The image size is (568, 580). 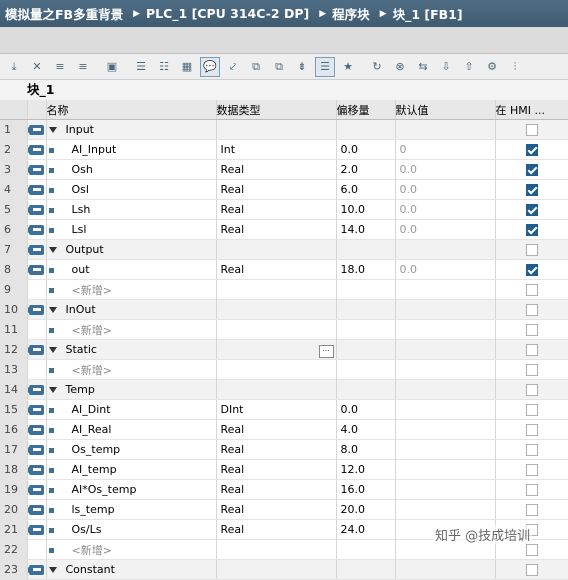 I want to click on table-row: 3 Osh Real 2.0 0.0, so click(x=284, y=169).